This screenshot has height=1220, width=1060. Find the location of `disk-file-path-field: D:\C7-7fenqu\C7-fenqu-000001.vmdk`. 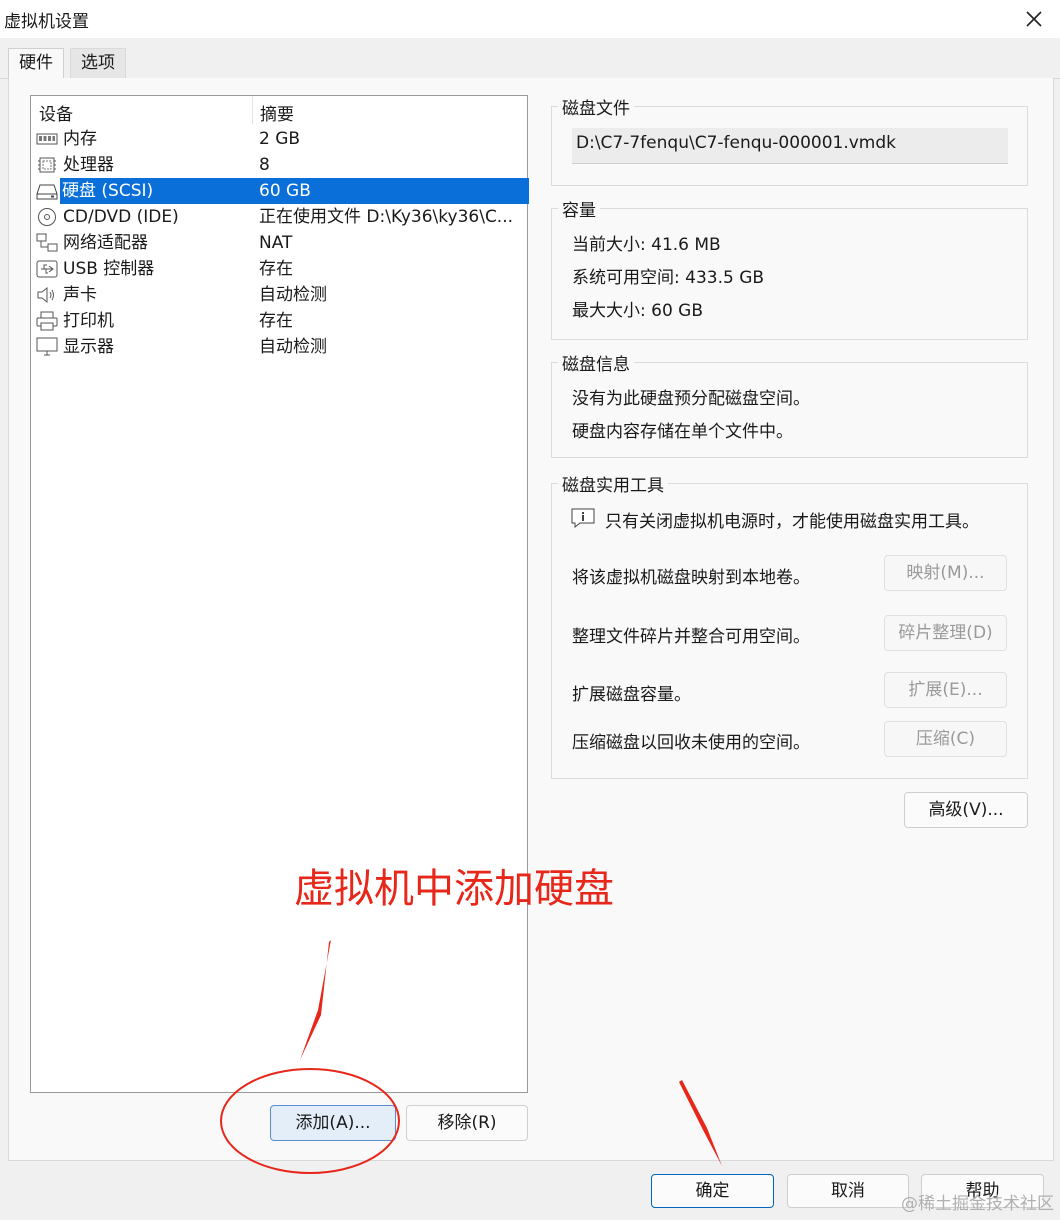

disk-file-path-field: D:\C7-7fenqu\C7-fenqu-000001.vmdk is located at coordinates (790, 146).